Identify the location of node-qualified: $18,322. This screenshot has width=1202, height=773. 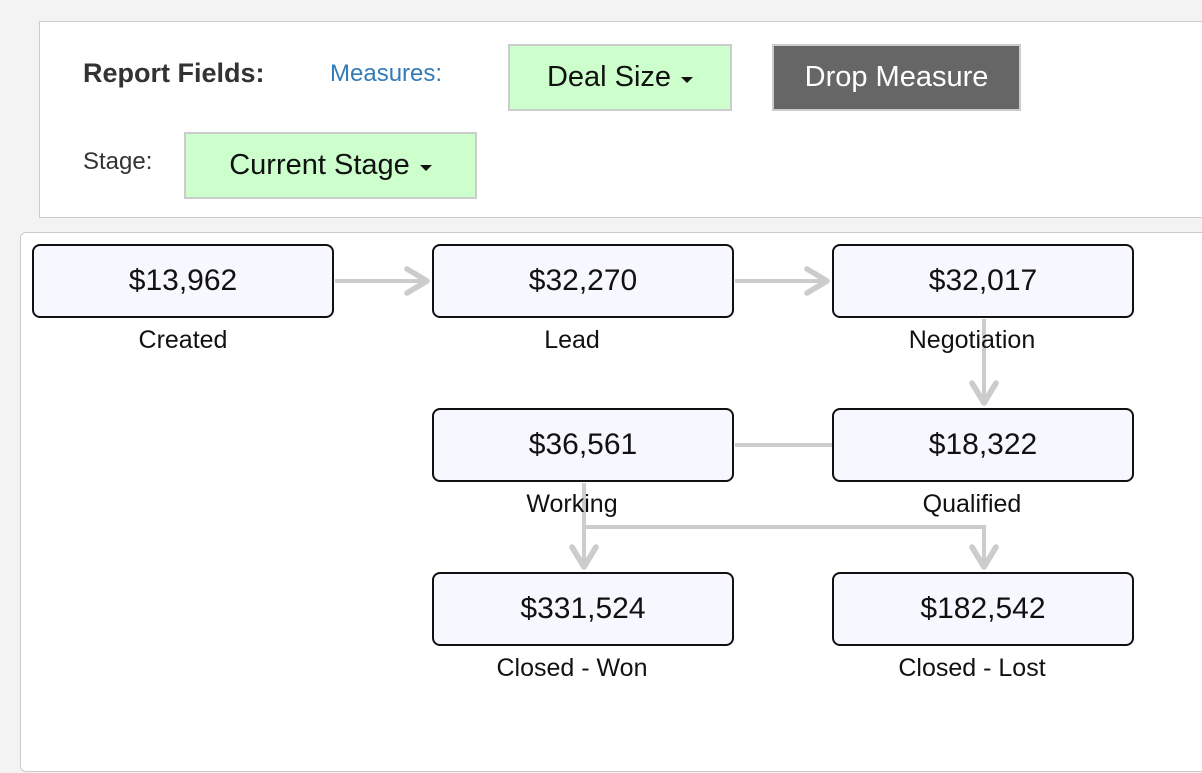
(983, 445).